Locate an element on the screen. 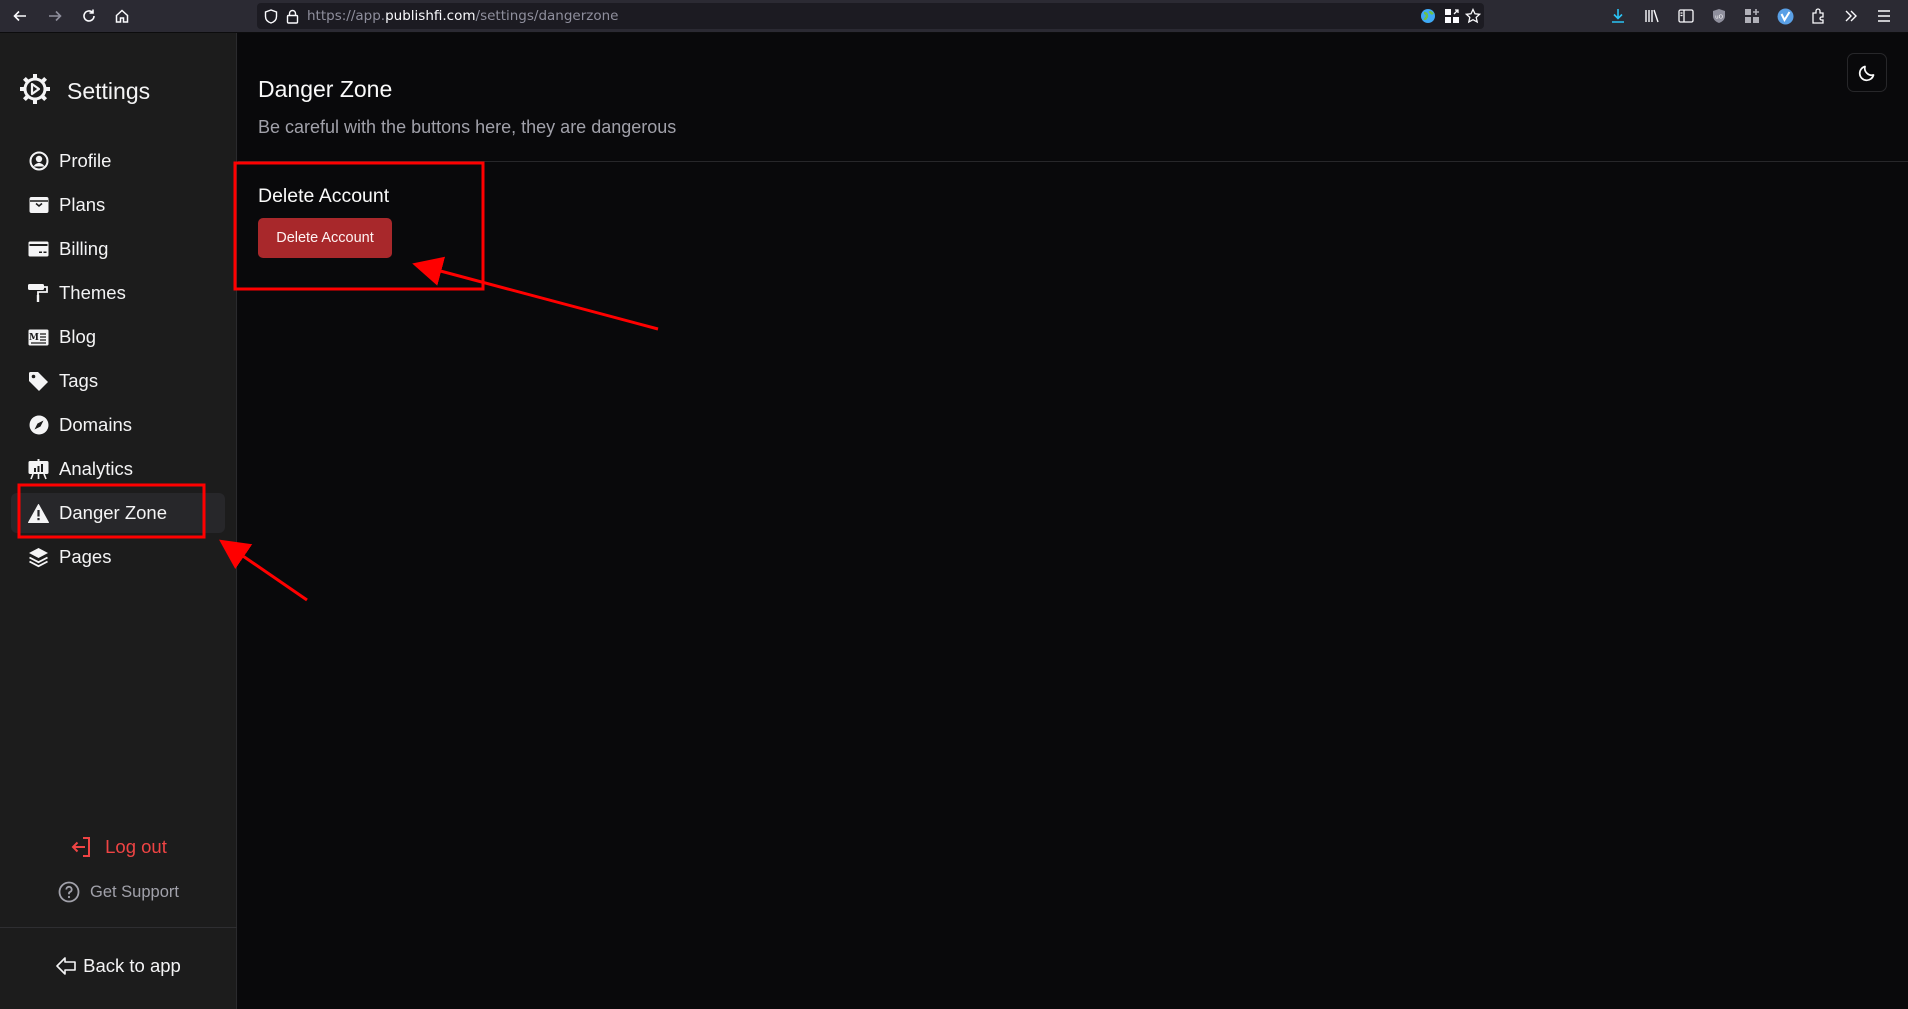 This screenshot has height=1009, width=1908. sidebar-item-analytics: Analytics is located at coordinates (118, 469).